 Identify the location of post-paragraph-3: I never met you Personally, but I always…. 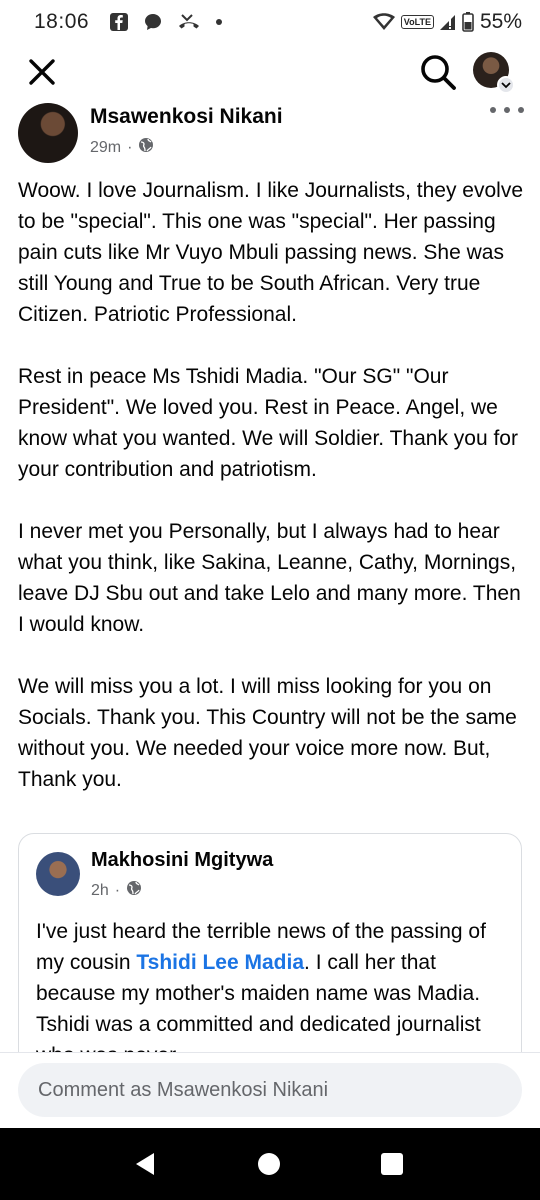
(269, 578).